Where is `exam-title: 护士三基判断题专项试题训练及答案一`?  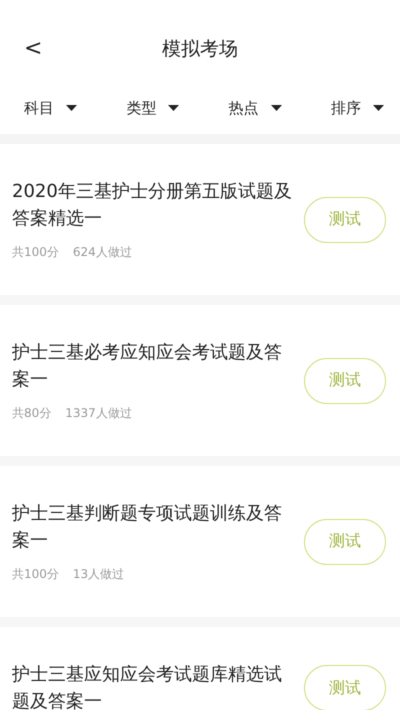 exam-title: 护士三基判断题专项试题训练及答案一 is located at coordinates (147, 527).